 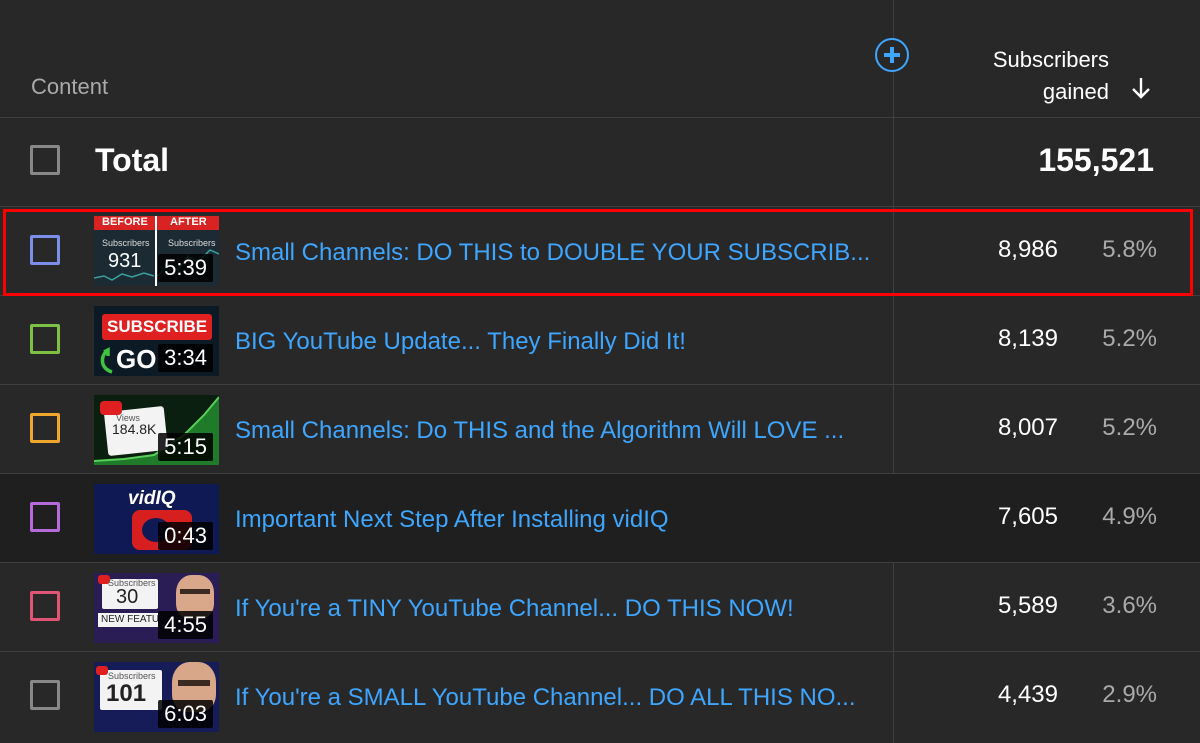 I want to click on total-value: 155,521, so click(x=1096, y=160).